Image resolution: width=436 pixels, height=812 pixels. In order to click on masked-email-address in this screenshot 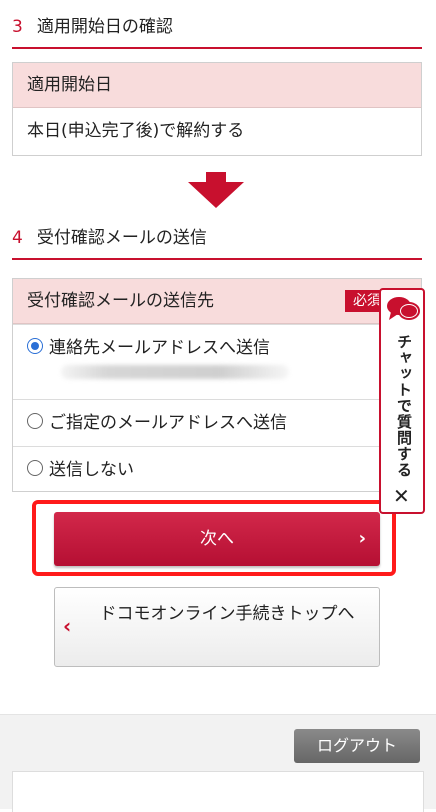, I will do `click(175, 372)`.